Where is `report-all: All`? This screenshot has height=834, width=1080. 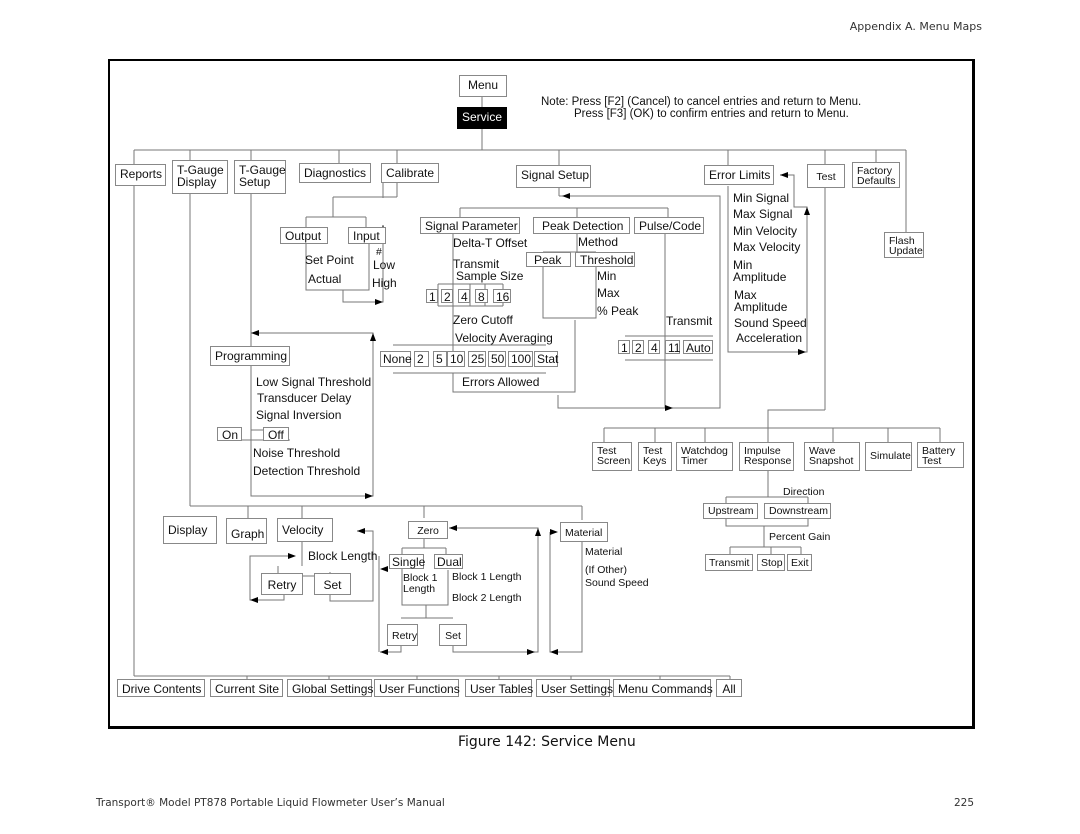 report-all: All is located at coordinates (729, 688).